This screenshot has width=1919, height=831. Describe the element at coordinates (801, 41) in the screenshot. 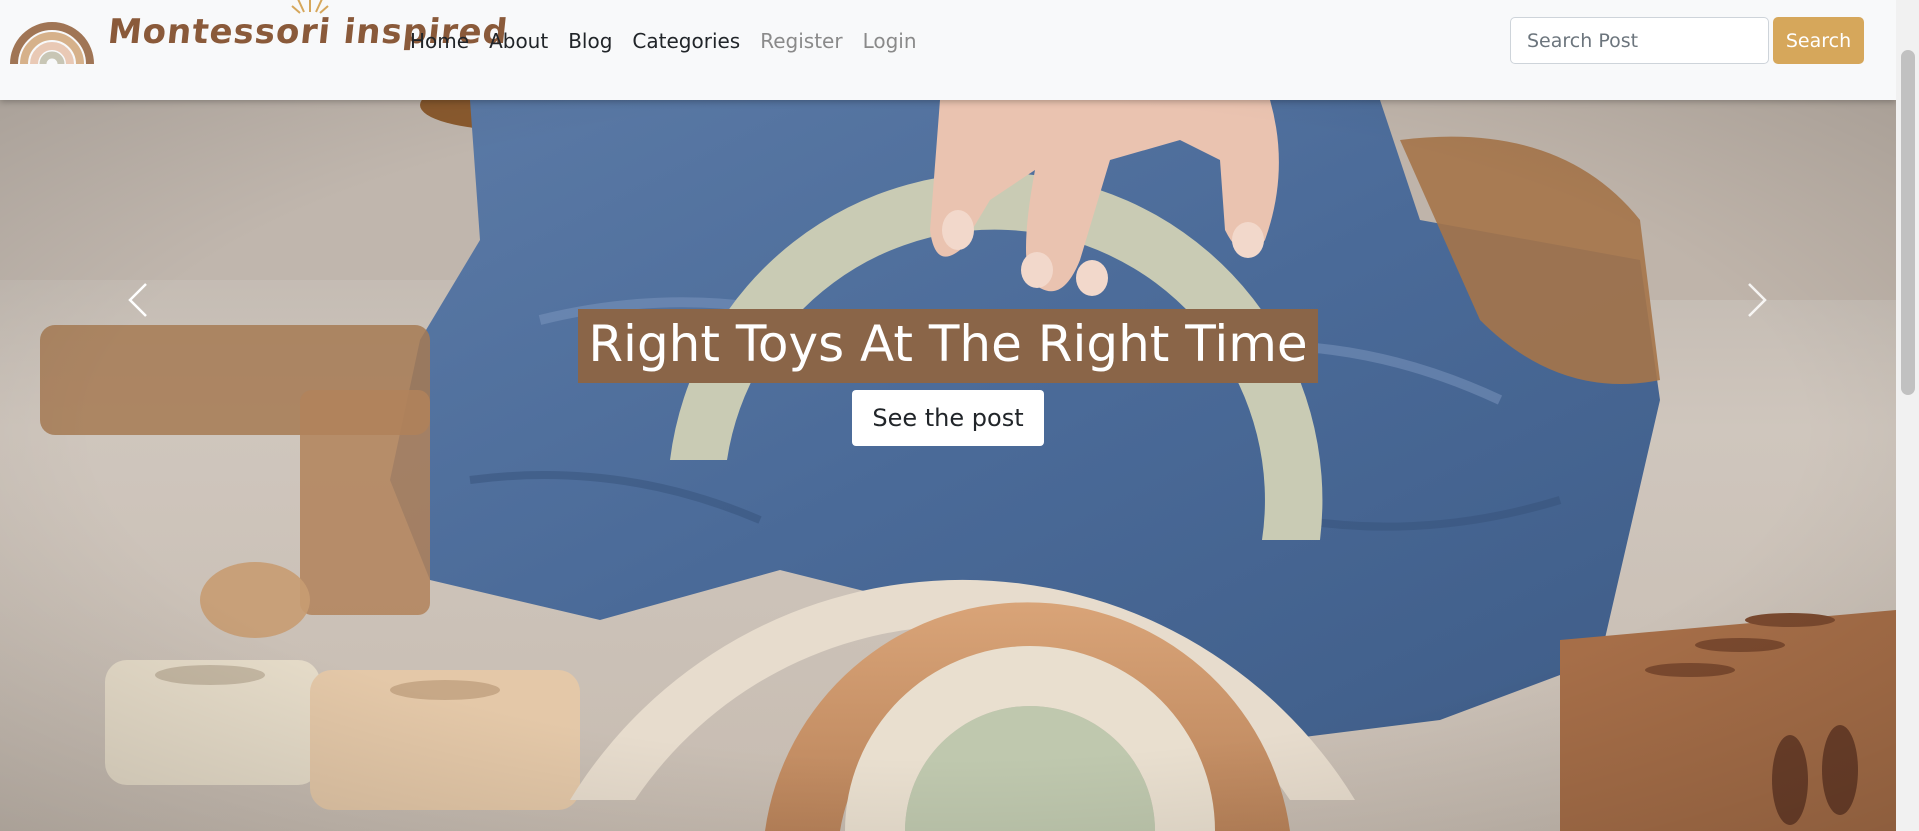

I see `nav-link-register: Register` at that location.